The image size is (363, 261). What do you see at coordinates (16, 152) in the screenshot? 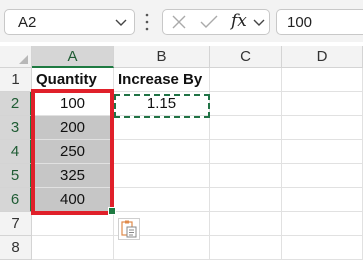
I see `row-header-4: 4` at bounding box center [16, 152].